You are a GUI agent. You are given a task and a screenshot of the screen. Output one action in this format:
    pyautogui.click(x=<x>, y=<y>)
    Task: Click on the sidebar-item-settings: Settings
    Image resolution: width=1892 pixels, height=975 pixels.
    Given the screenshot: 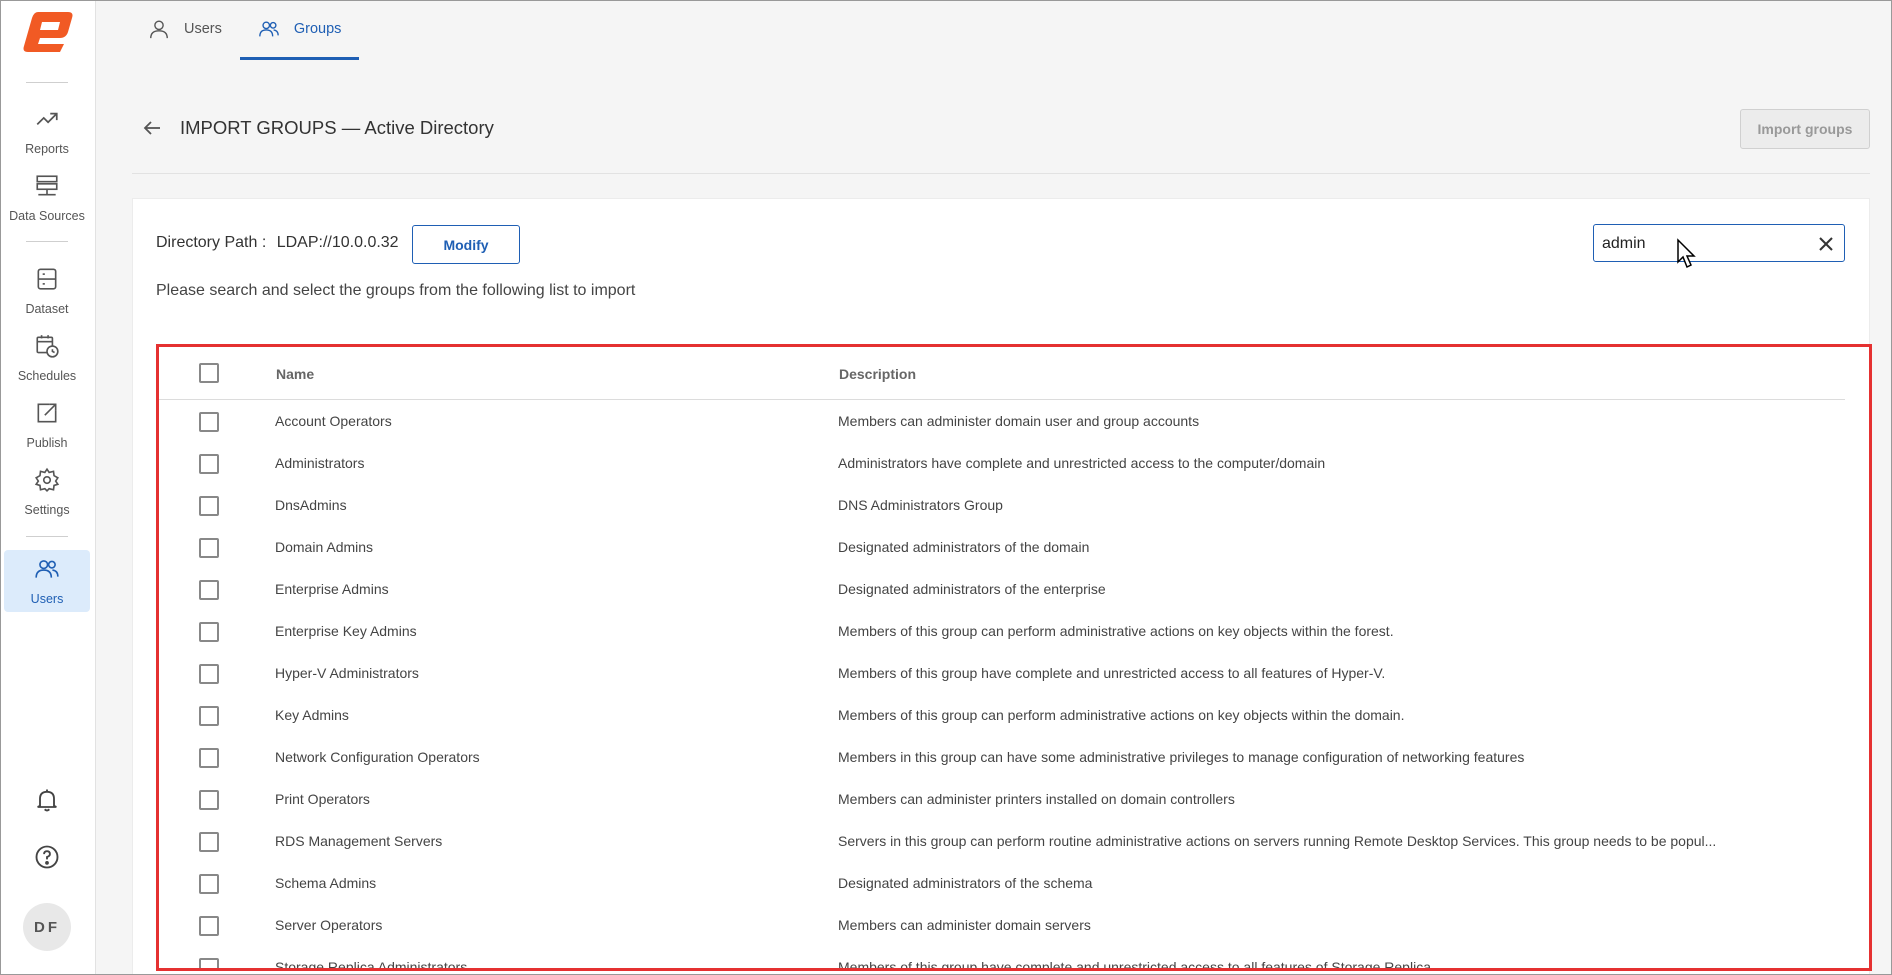 What is the action you would take?
    pyautogui.click(x=47, y=492)
    